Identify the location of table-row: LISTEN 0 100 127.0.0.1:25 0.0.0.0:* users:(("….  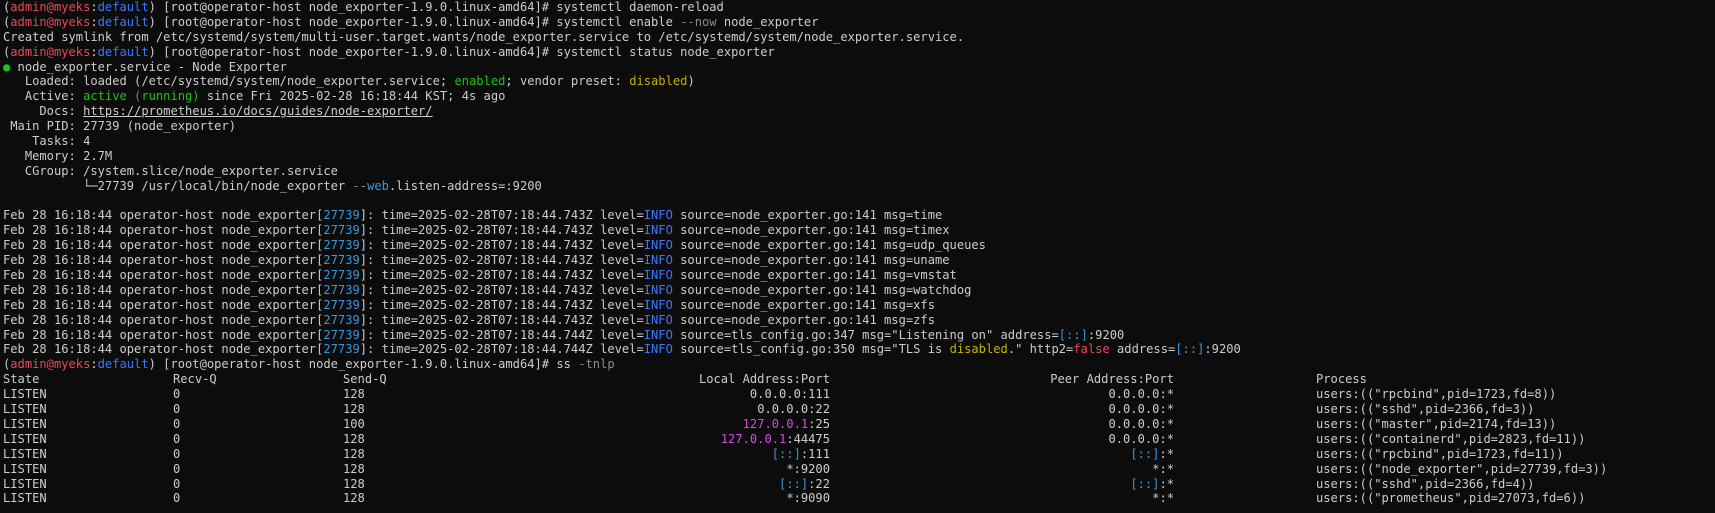
(859, 424).